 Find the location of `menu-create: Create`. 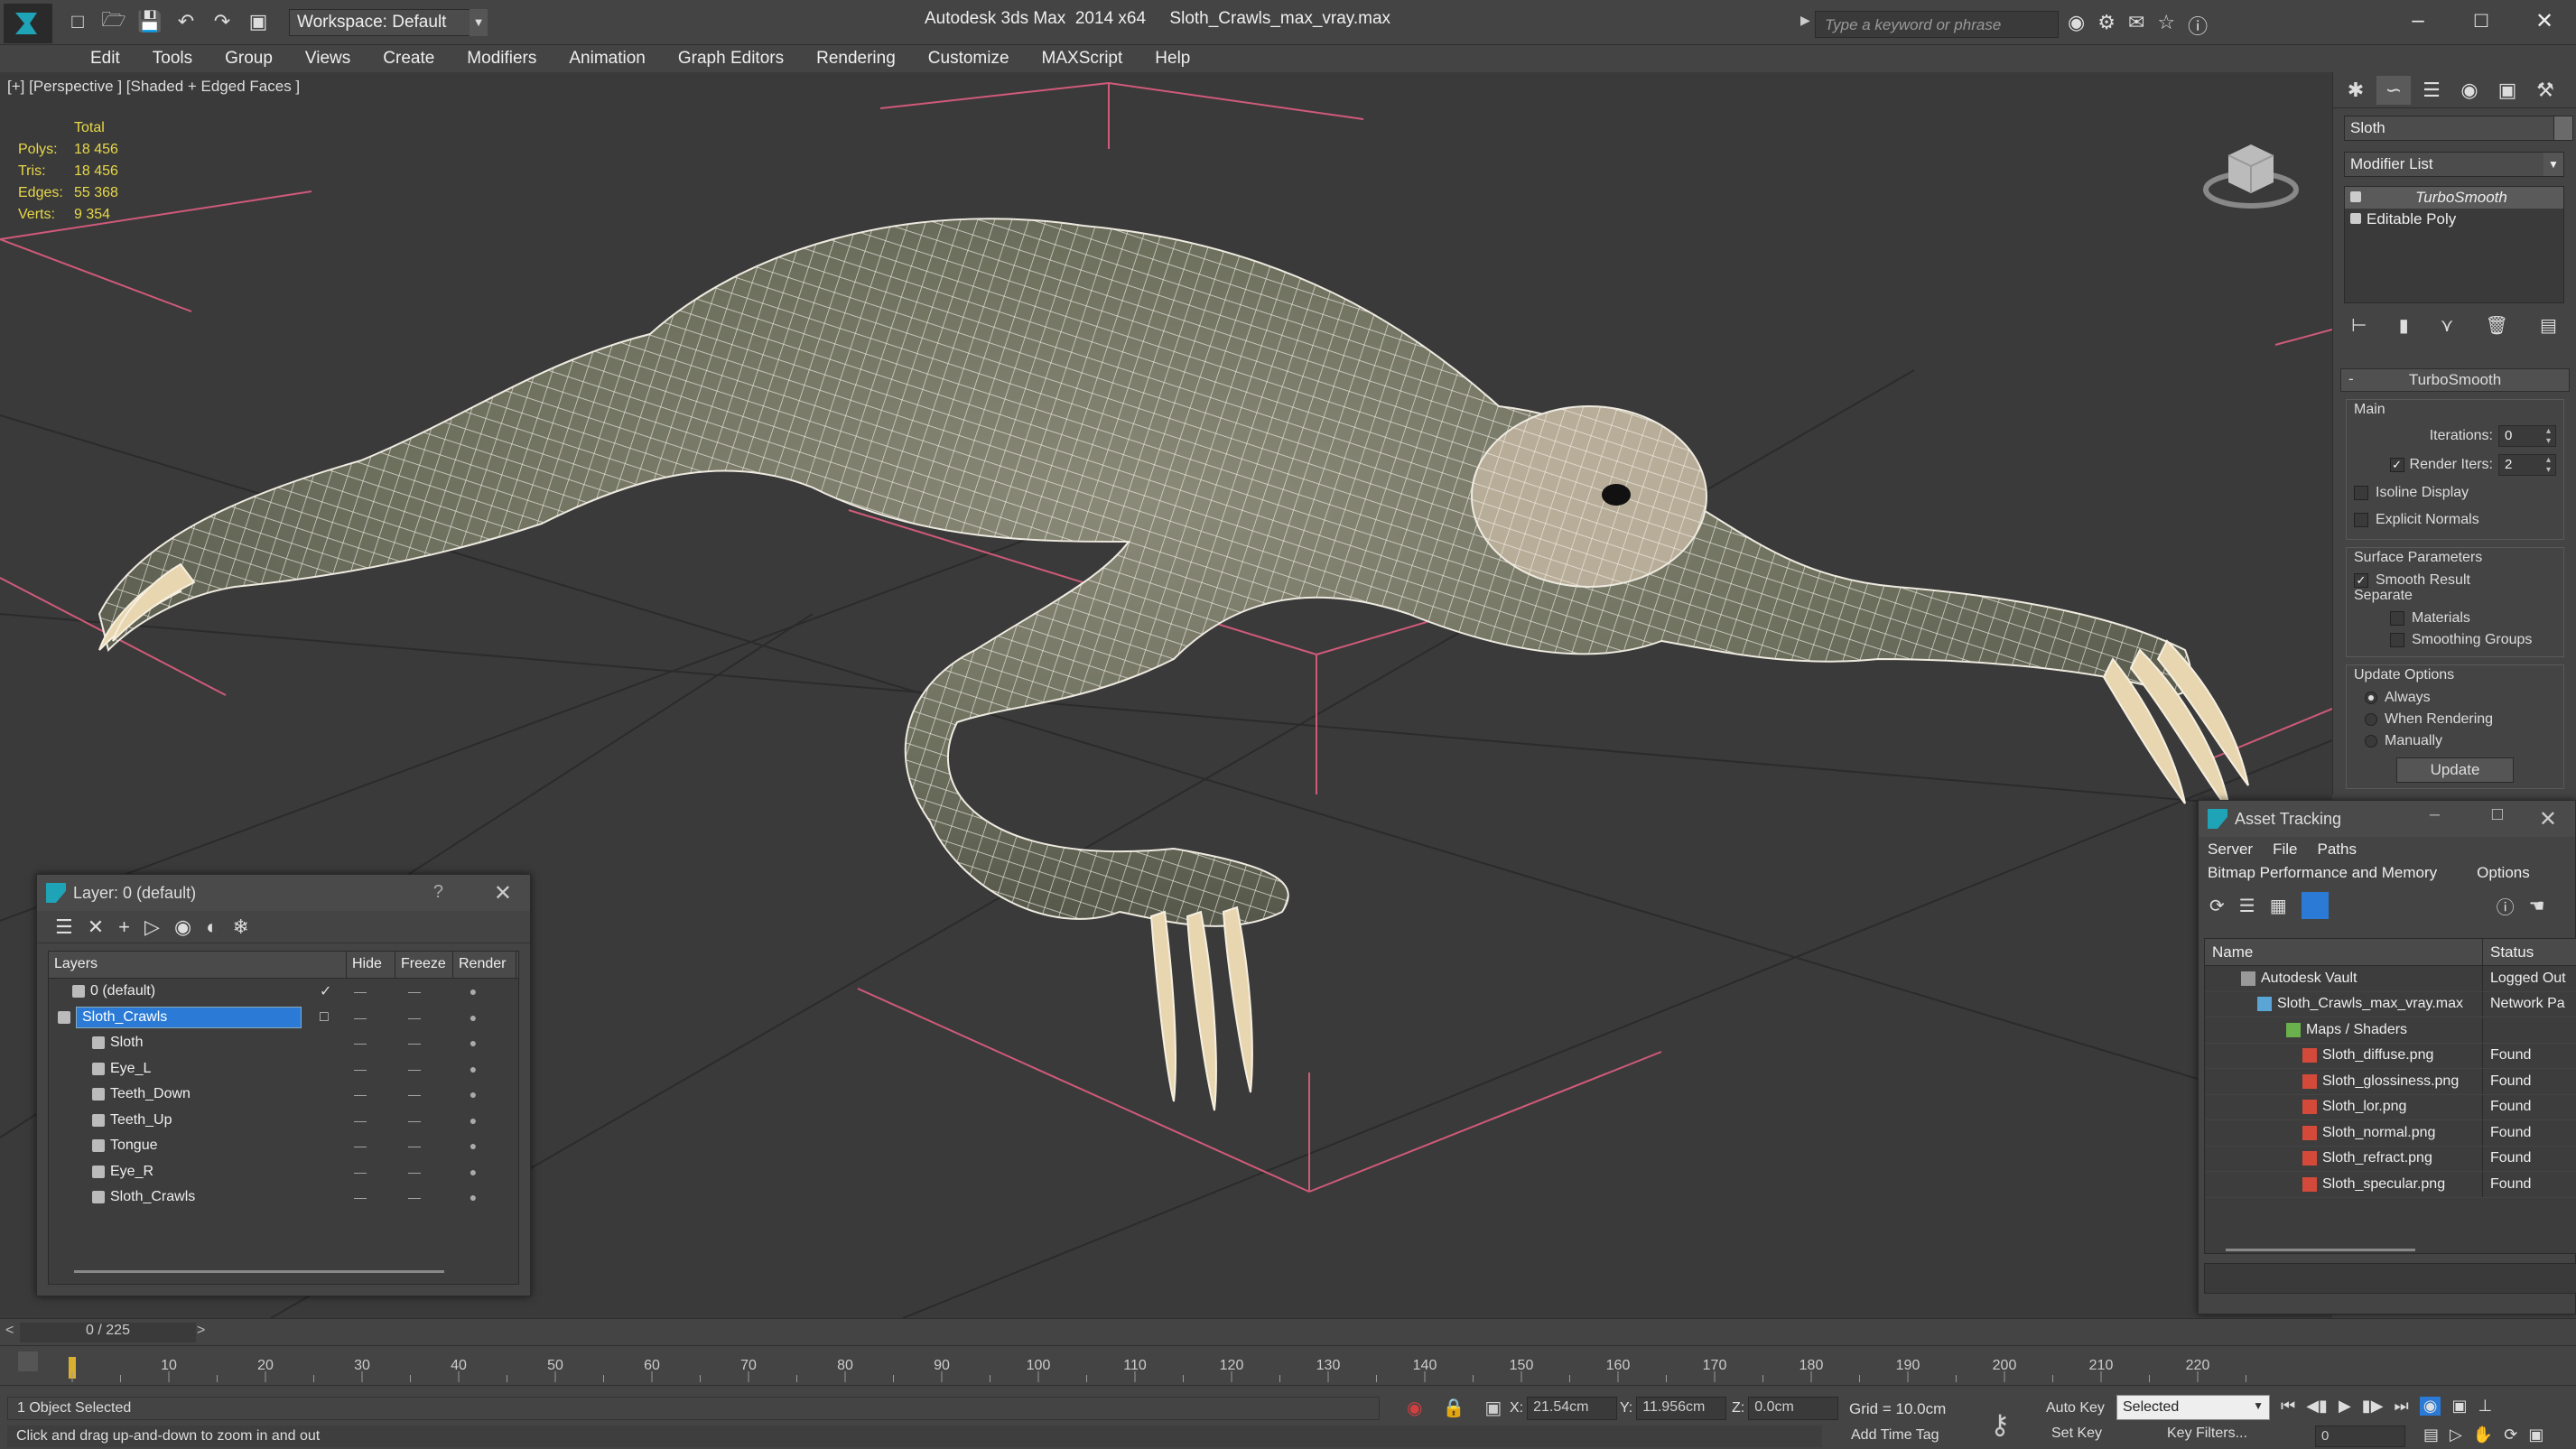

menu-create: Create is located at coordinates (409, 58).